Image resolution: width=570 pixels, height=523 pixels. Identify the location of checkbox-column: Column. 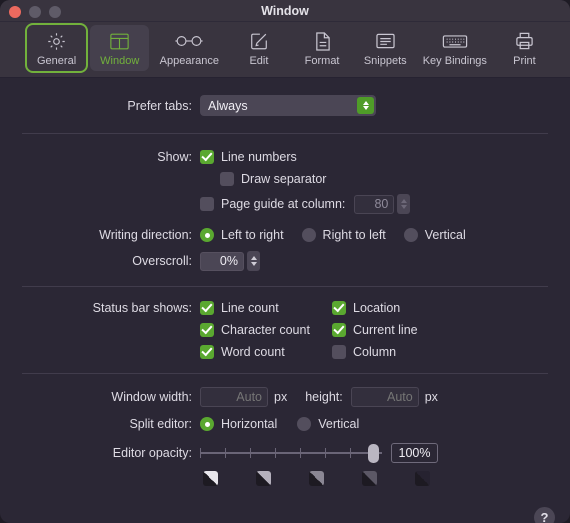
(364, 352).